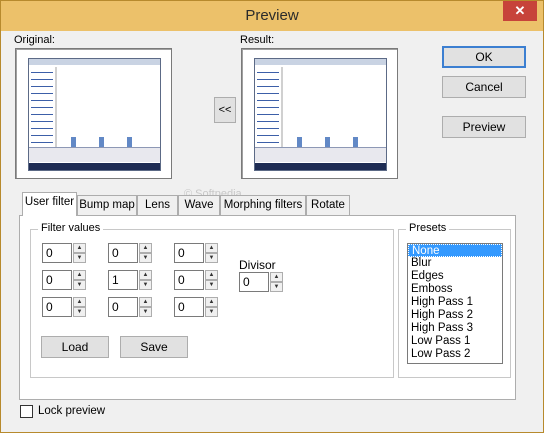  What do you see at coordinates (34, 40) in the screenshot?
I see `original-label: Original:` at bounding box center [34, 40].